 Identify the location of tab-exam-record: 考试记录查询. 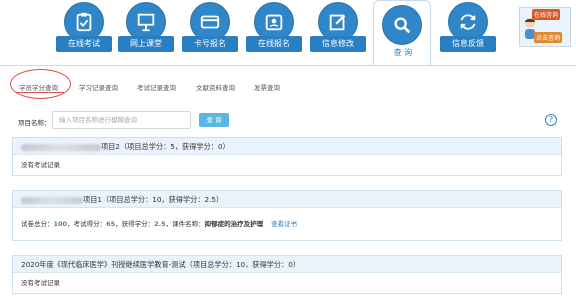
(156, 87).